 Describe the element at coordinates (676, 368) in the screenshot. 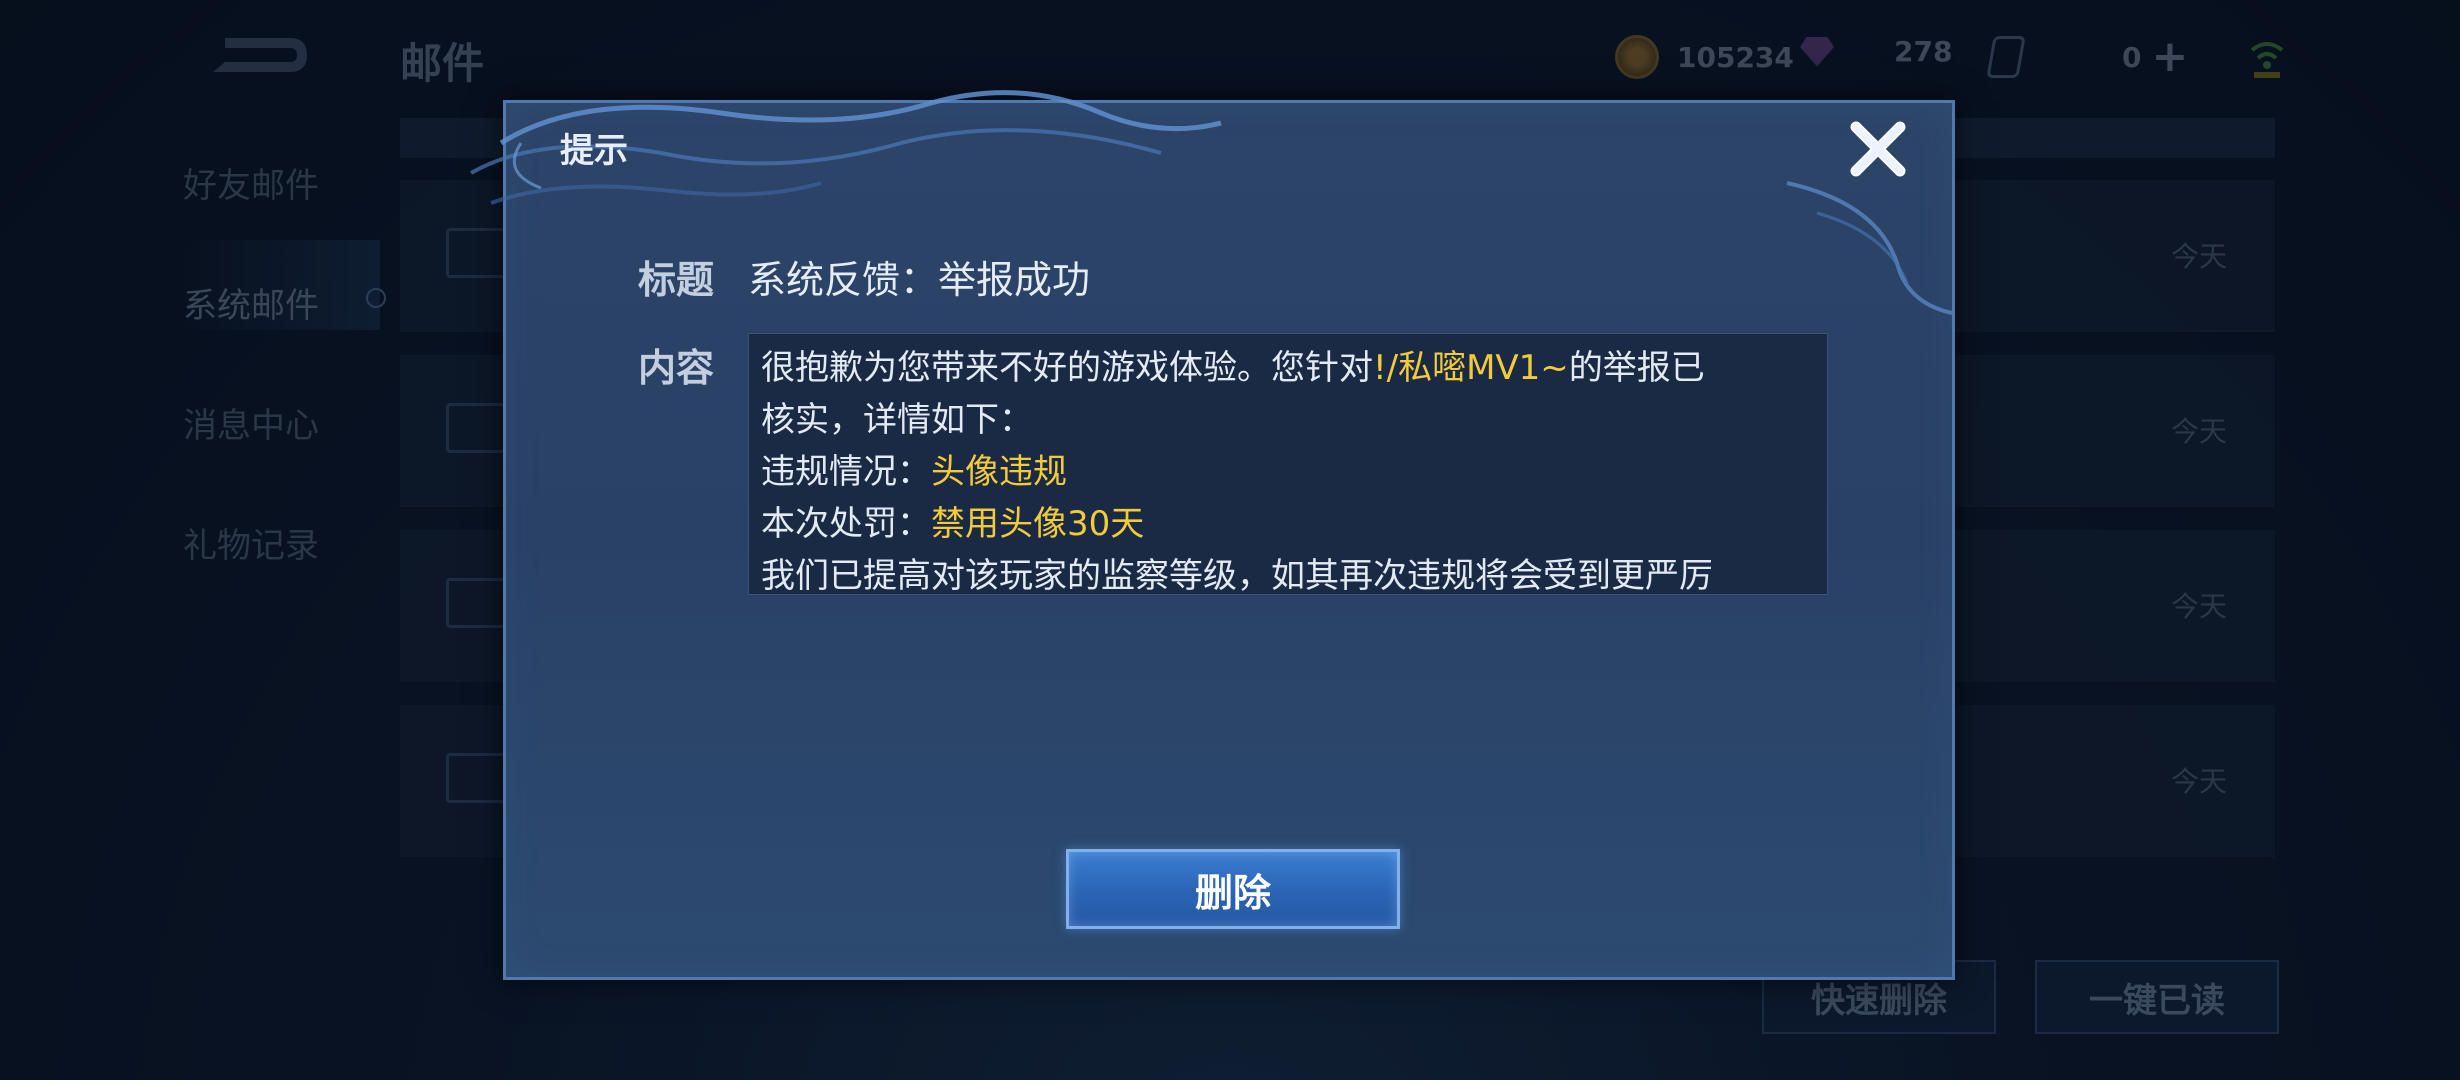

I see `content-label: 内容` at that location.